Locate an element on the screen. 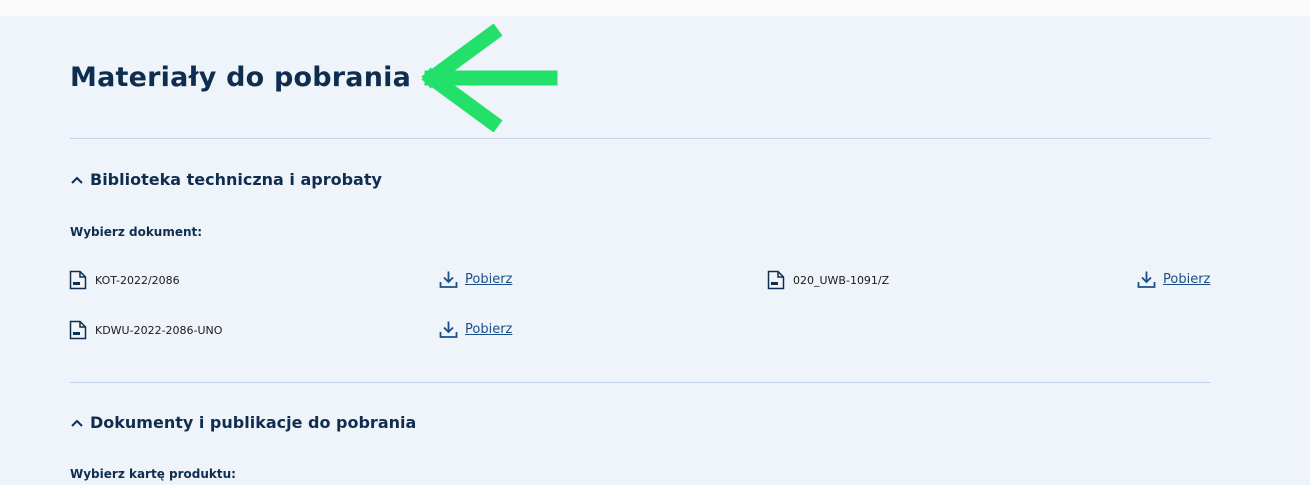 The image size is (1310, 485). document-item: KOT-2022/2086 is located at coordinates (124, 280).